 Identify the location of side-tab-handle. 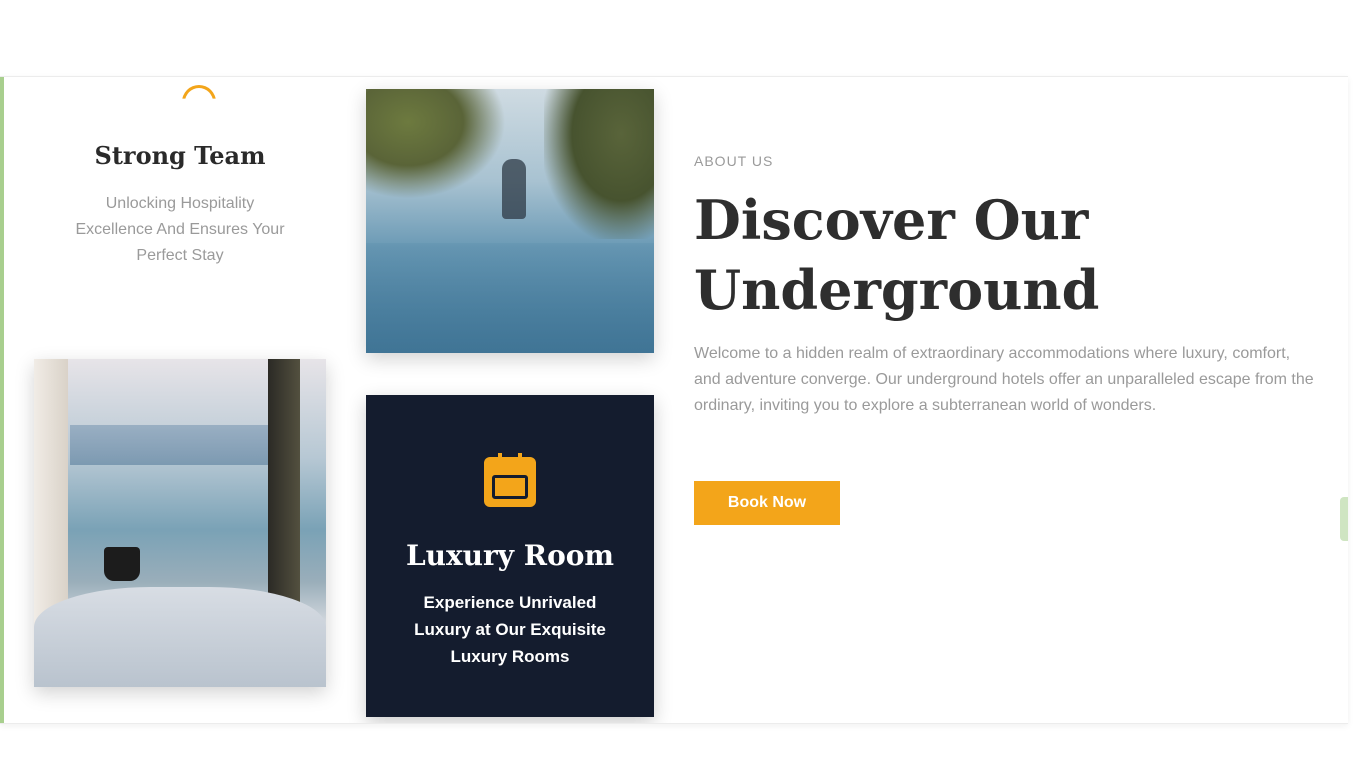
(1344, 519).